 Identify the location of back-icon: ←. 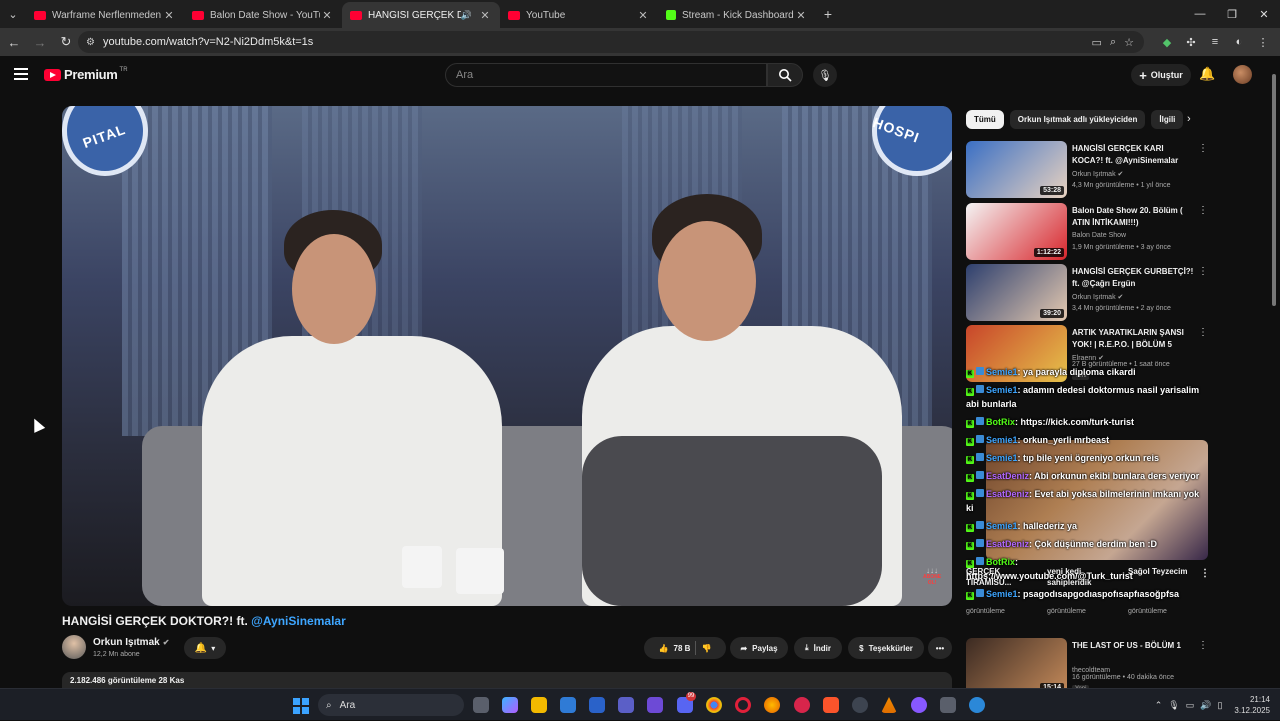
(14, 42).